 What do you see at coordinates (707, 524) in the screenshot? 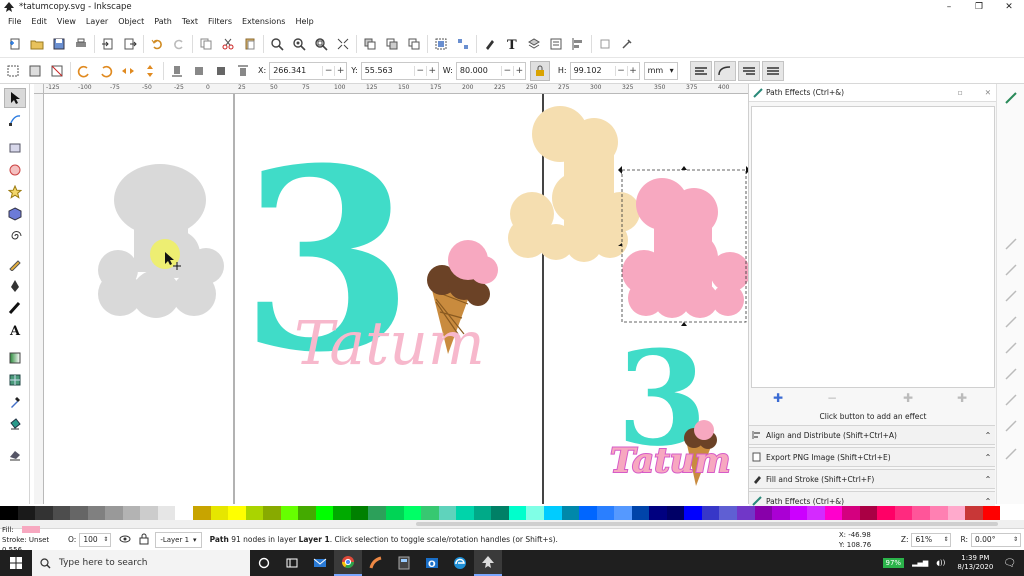
I see `scrollbar-thumb` at bounding box center [707, 524].